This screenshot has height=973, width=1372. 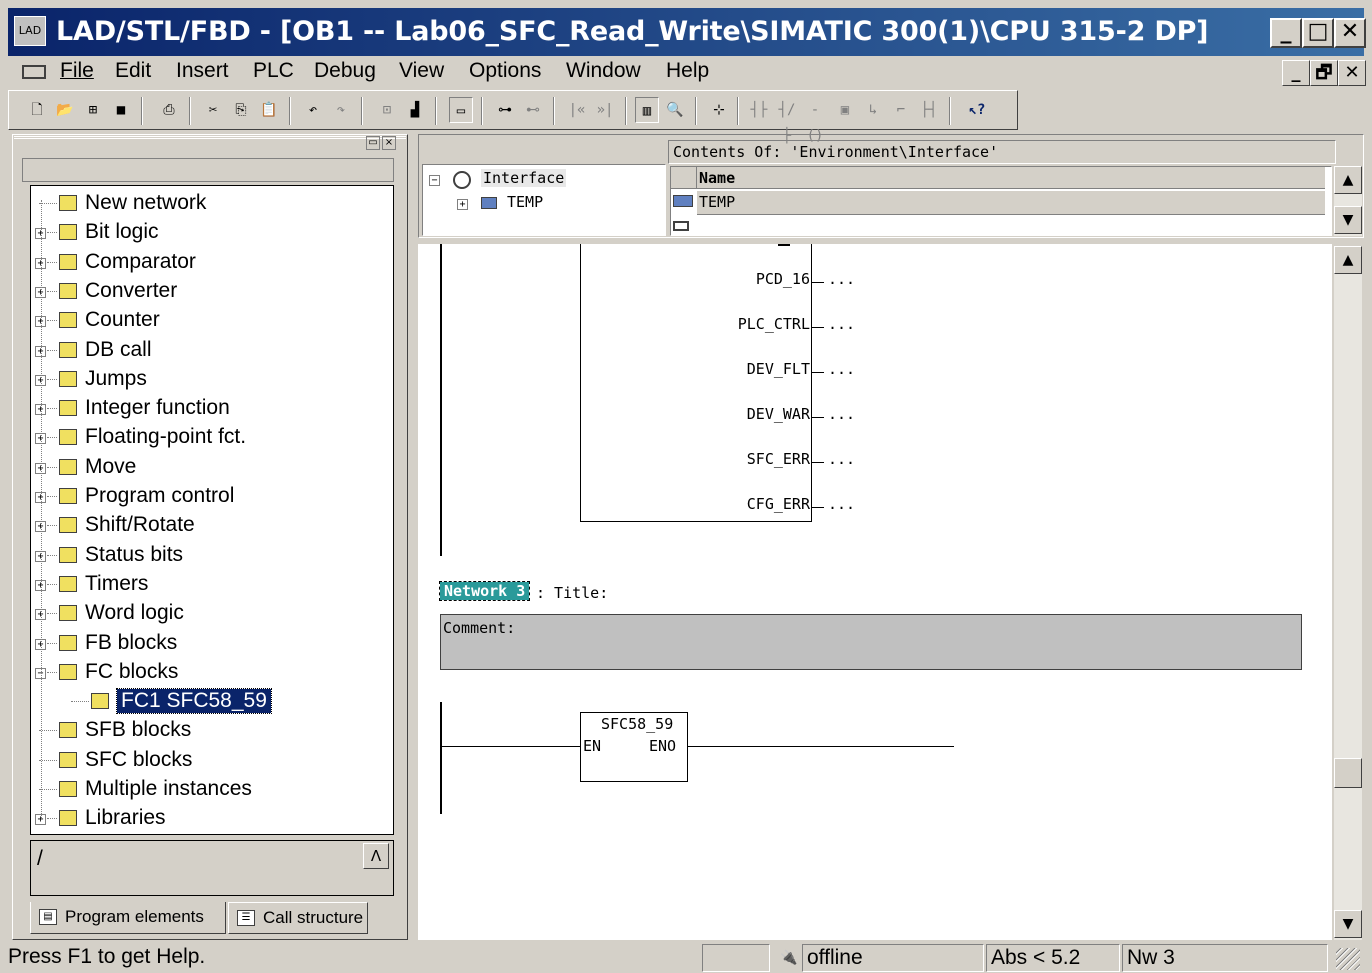 What do you see at coordinates (605, 110) in the screenshot?
I see `last-icon: »|` at bounding box center [605, 110].